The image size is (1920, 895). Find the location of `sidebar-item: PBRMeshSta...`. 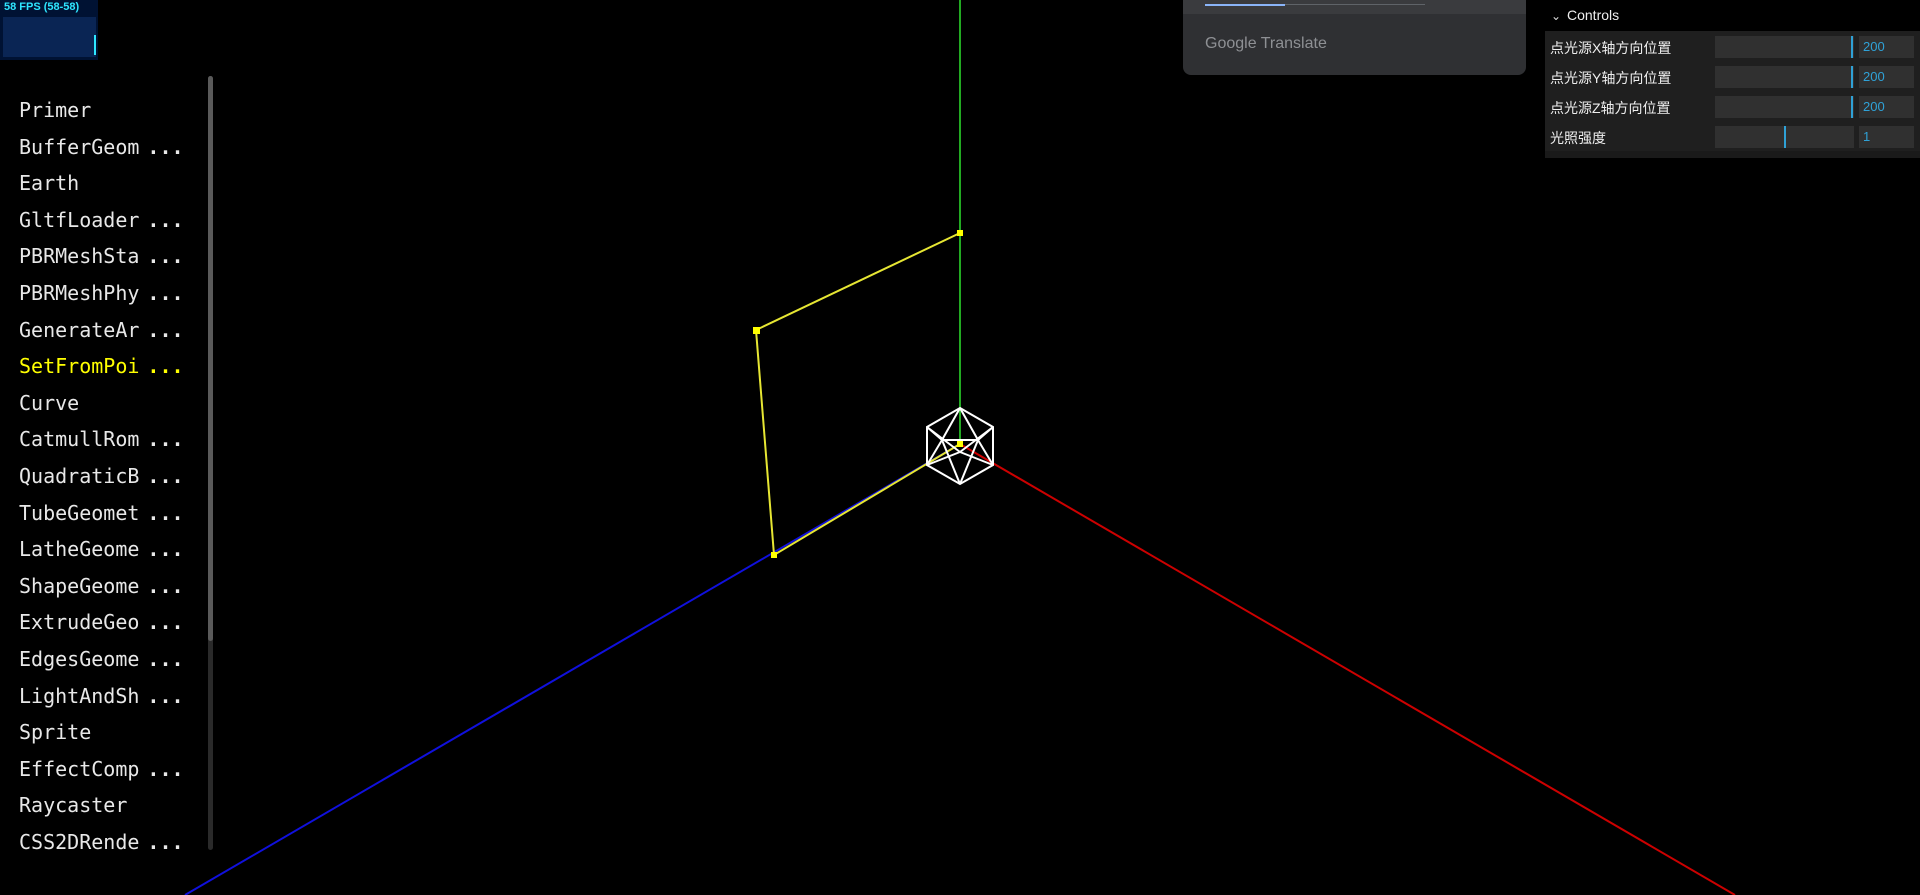

sidebar-item: PBRMeshSta... is located at coordinates (101, 256).